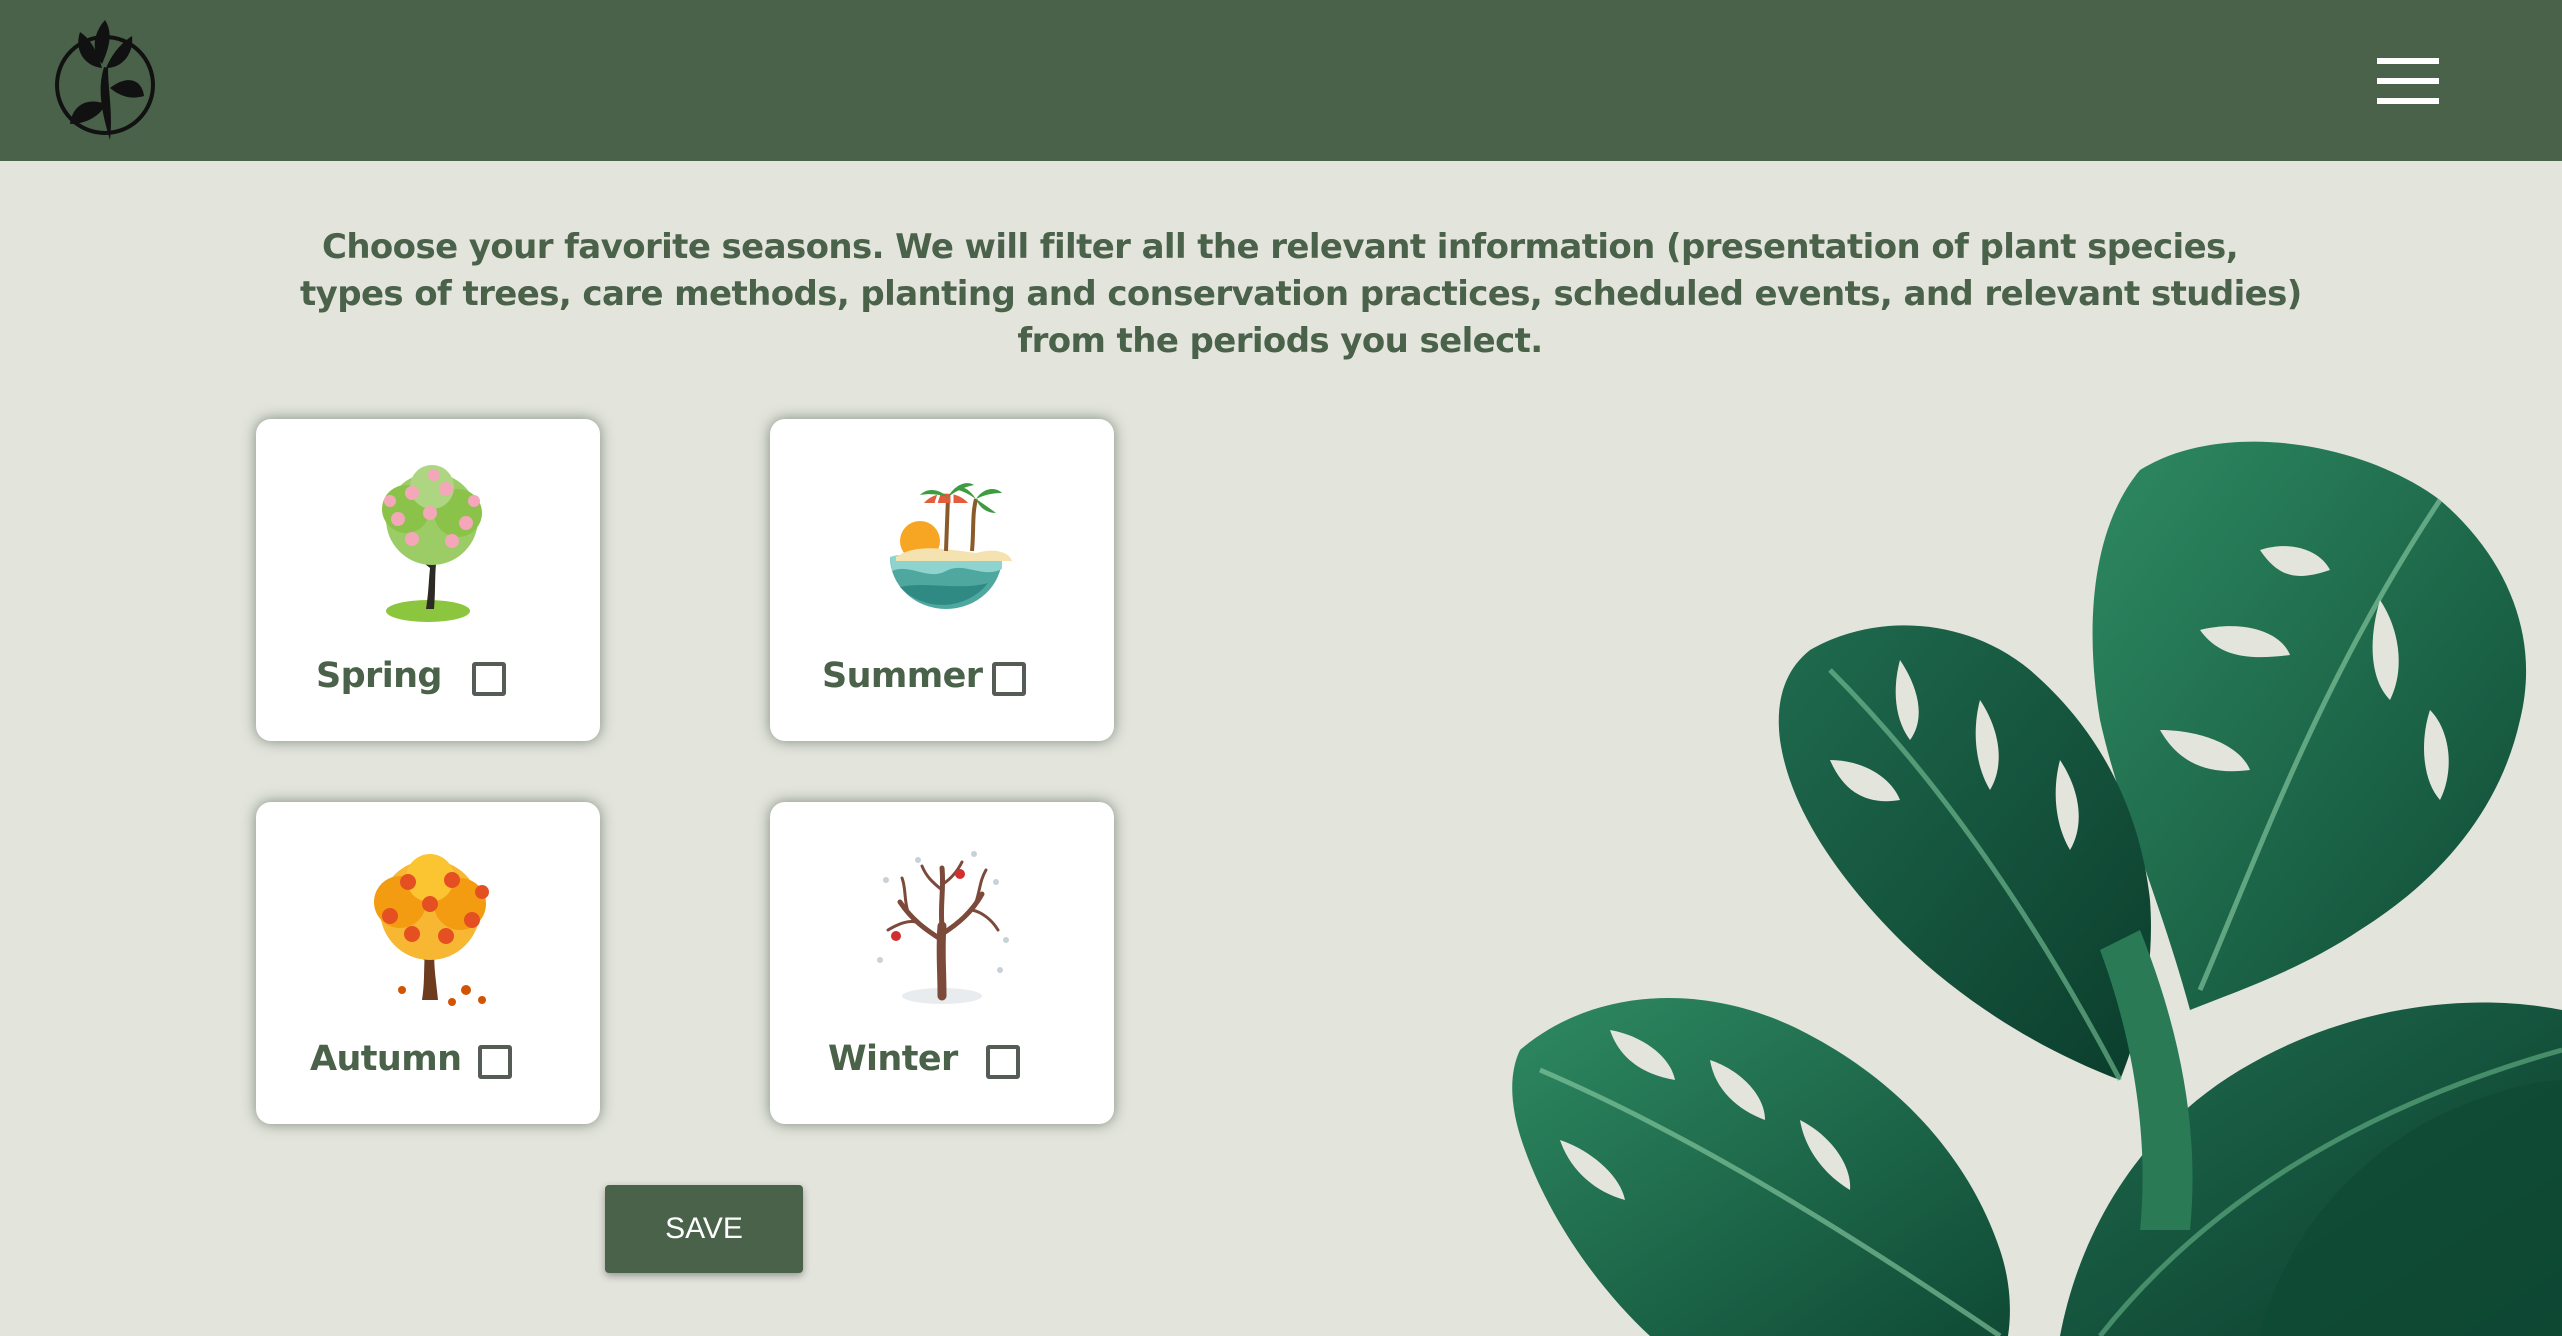  Describe the element at coordinates (902, 676) in the screenshot. I see `season-label-summer: Summer` at that location.